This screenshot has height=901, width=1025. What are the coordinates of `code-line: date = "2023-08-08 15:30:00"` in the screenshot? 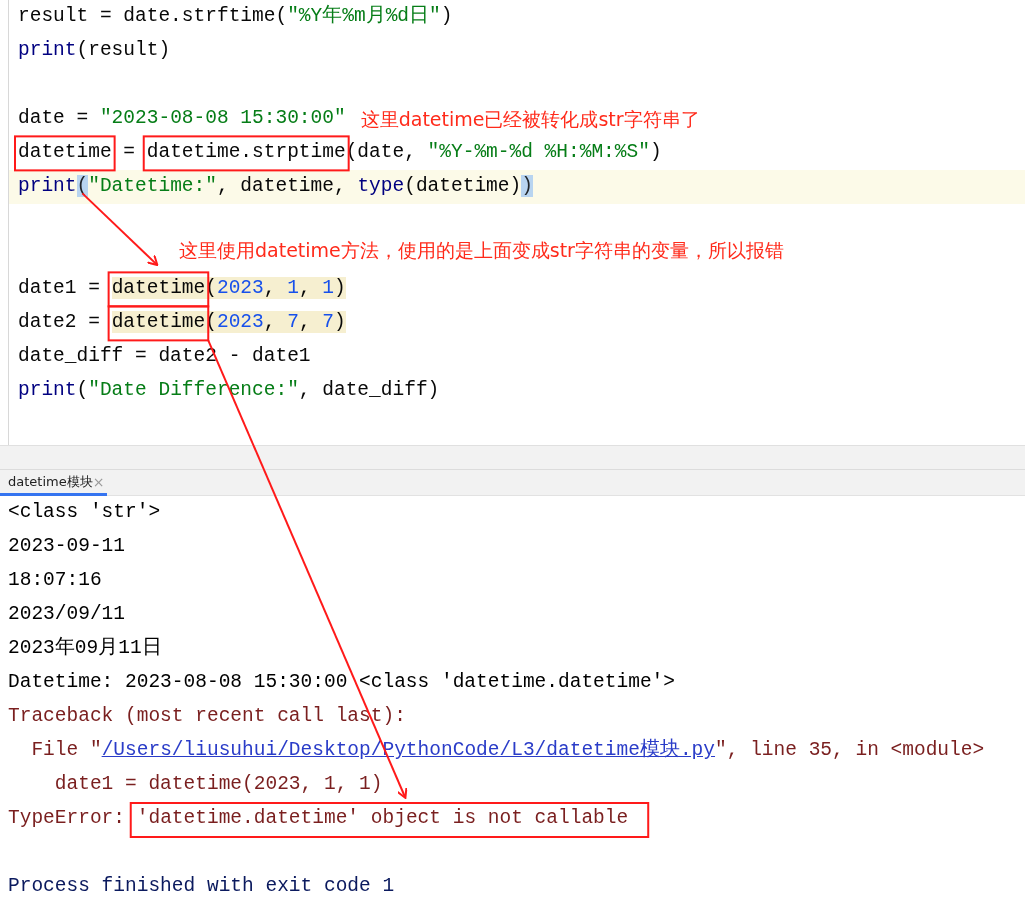 It's located at (182, 119).